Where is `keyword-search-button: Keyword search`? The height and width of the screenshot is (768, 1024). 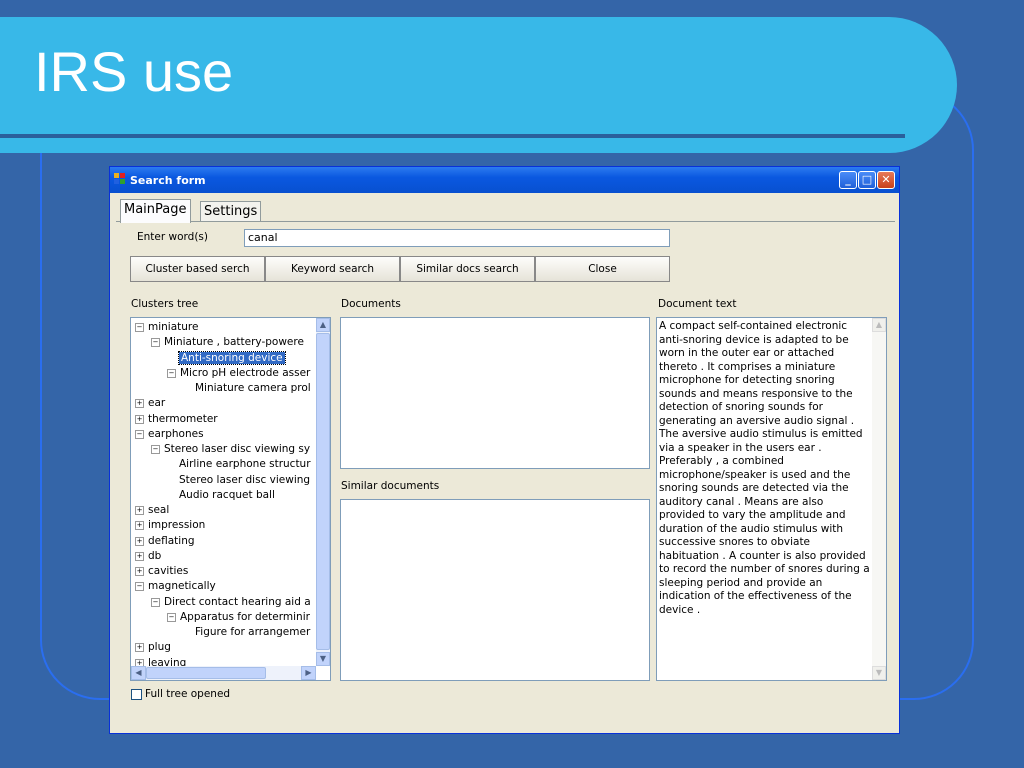
keyword-search-button: Keyword search is located at coordinates (332, 269).